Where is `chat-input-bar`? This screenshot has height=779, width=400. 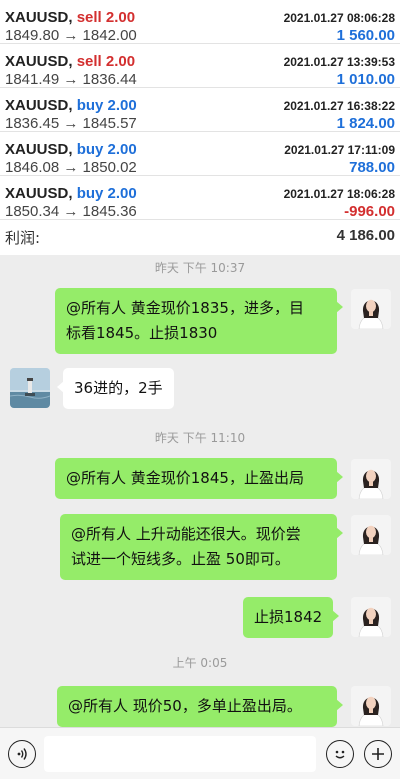
chat-input-bar is located at coordinates (200, 753).